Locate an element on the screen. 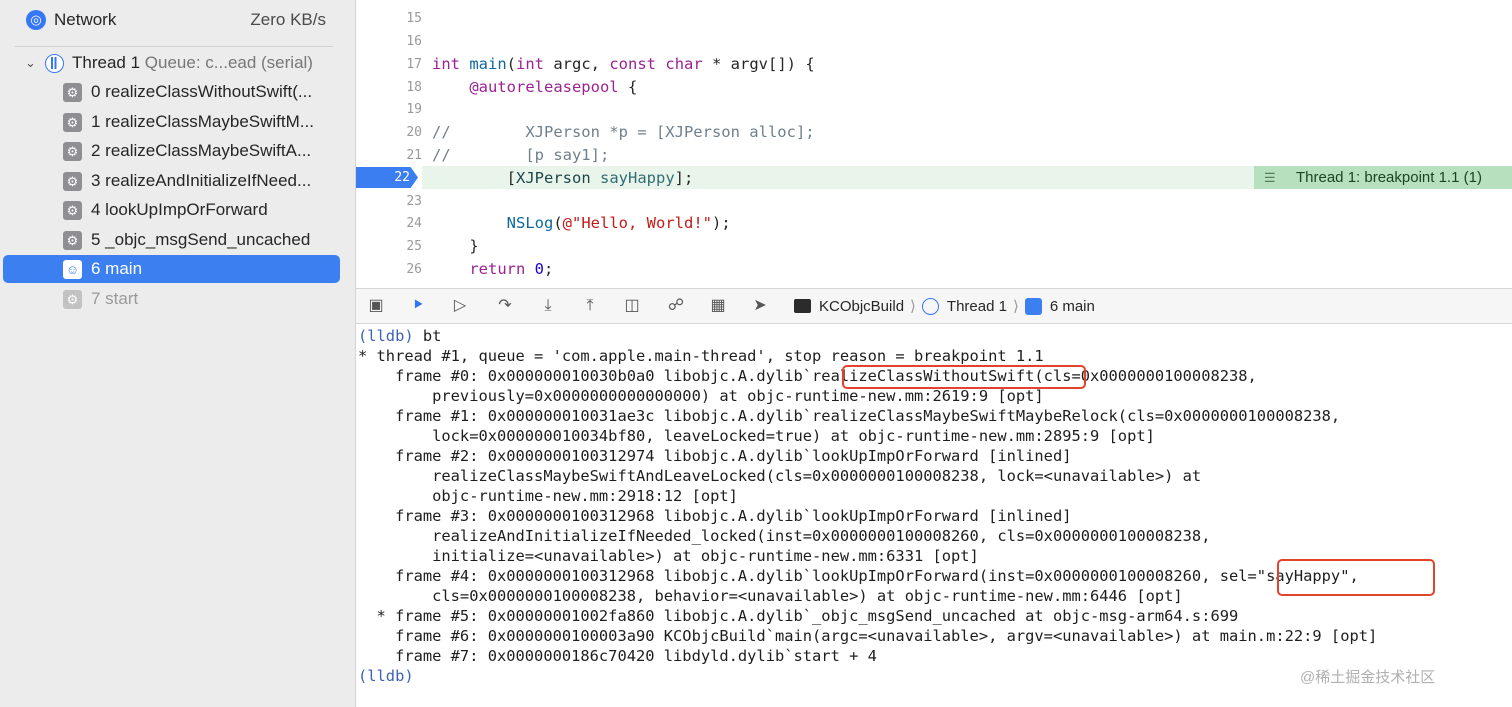 Image resolution: width=1512 pixels, height=707 pixels. watermark: @稀土掘金技术社区 is located at coordinates (1368, 677).